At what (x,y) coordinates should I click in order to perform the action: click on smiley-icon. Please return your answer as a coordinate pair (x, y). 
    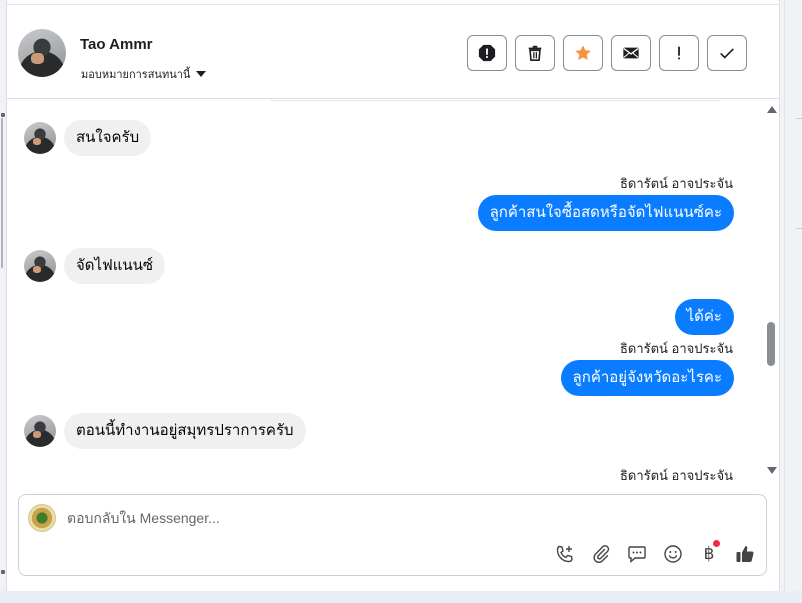
    Looking at the image, I should click on (673, 554).